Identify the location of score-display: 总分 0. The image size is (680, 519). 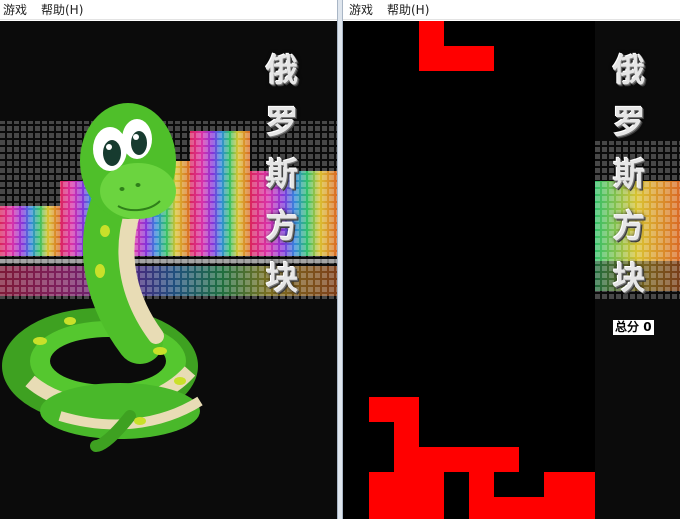
(633, 327).